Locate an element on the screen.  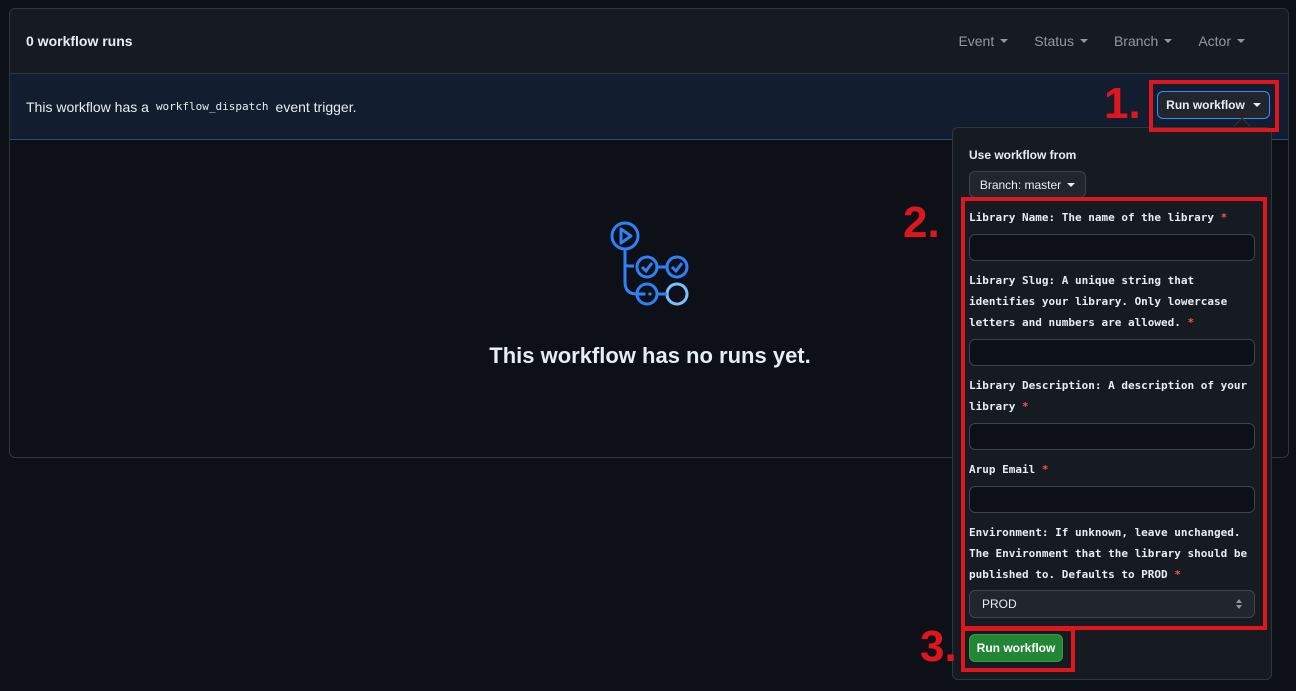
filter-branch-label: Branch is located at coordinates (1136, 41).